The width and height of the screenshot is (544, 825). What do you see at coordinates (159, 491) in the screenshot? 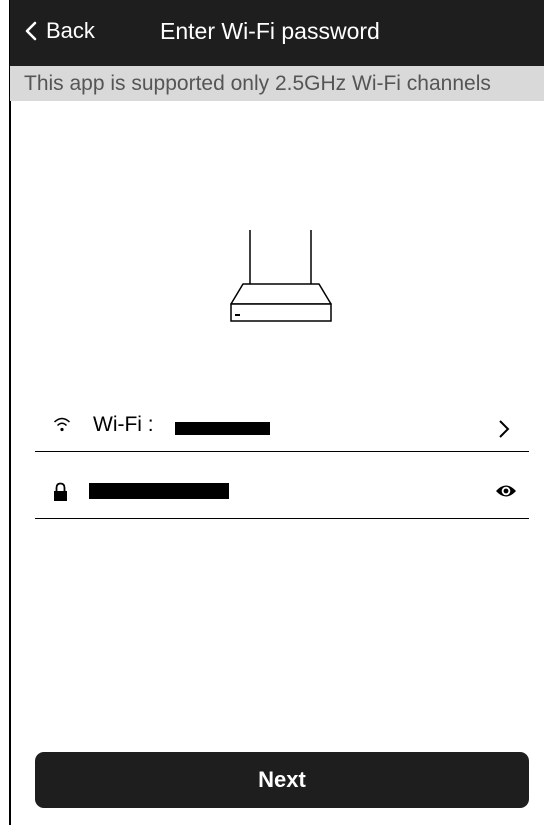
I see `password-input` at bounding box center [159, 491].